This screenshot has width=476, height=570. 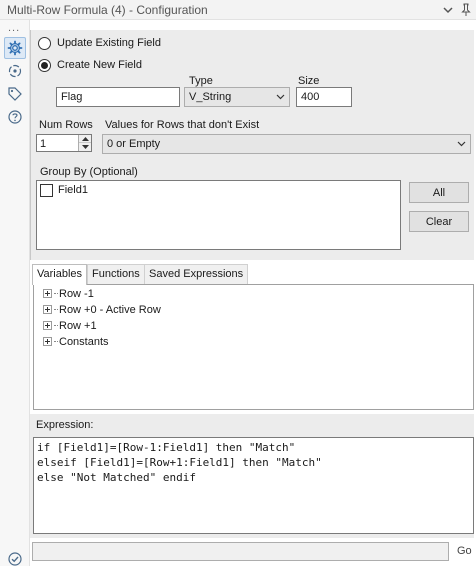 I want to click on tab-saved-expressions: Saved Expressions, so click(x=196, y=274).